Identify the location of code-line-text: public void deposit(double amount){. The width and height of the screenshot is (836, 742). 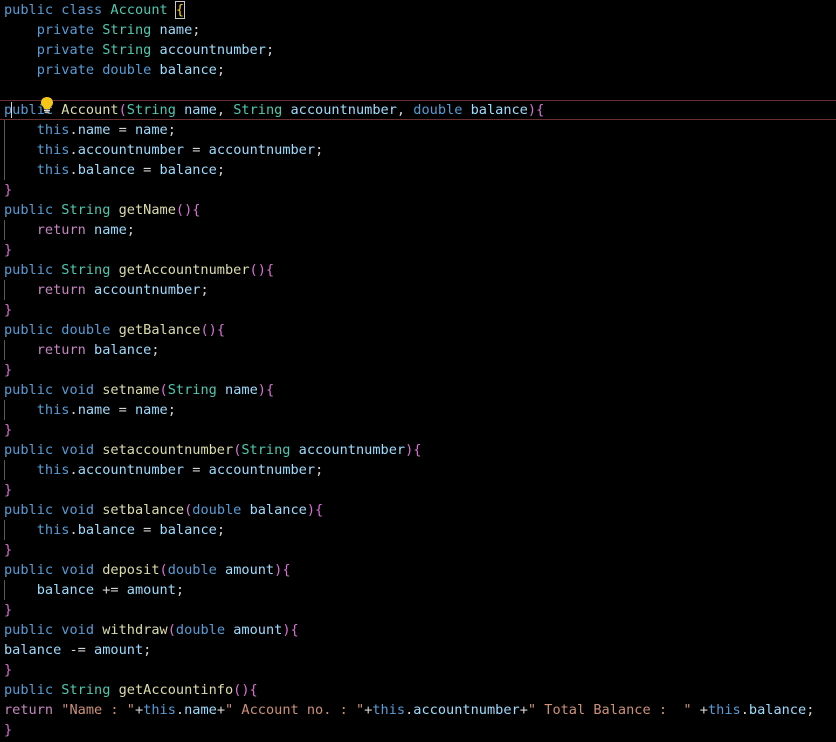
(147, 570).